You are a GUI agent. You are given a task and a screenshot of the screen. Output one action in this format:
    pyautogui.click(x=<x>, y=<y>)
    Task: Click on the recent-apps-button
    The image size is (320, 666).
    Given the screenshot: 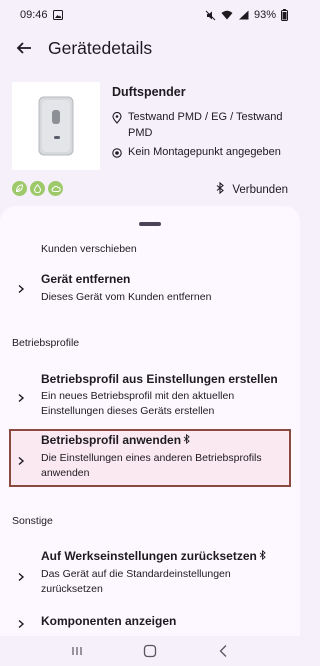 What is the action you would take?
    pyautogui.click(x=77, y=651)
    